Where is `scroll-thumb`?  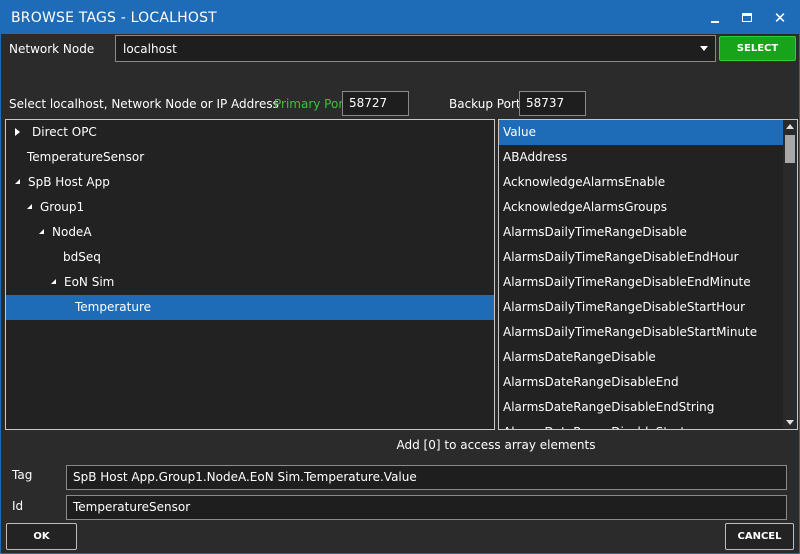 scroll-thumb is located at coordinates (790, 149).